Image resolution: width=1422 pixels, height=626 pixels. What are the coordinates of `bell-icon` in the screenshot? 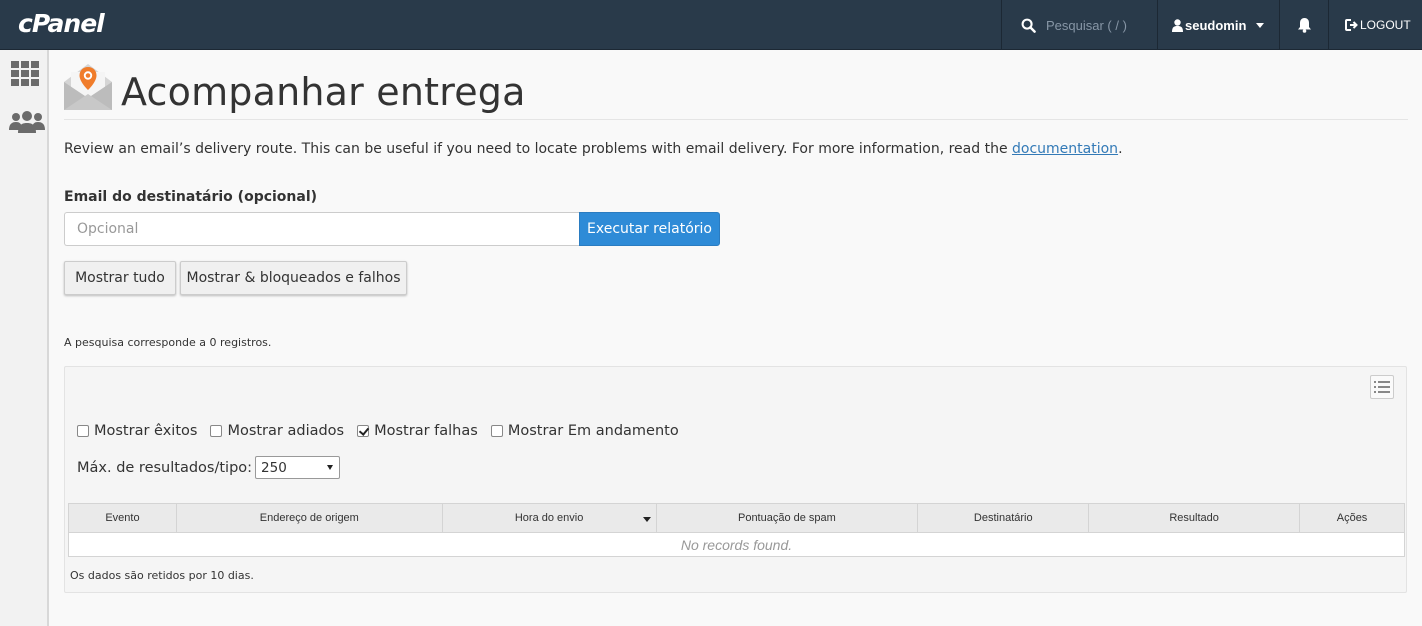 It's located at (1304, 25).